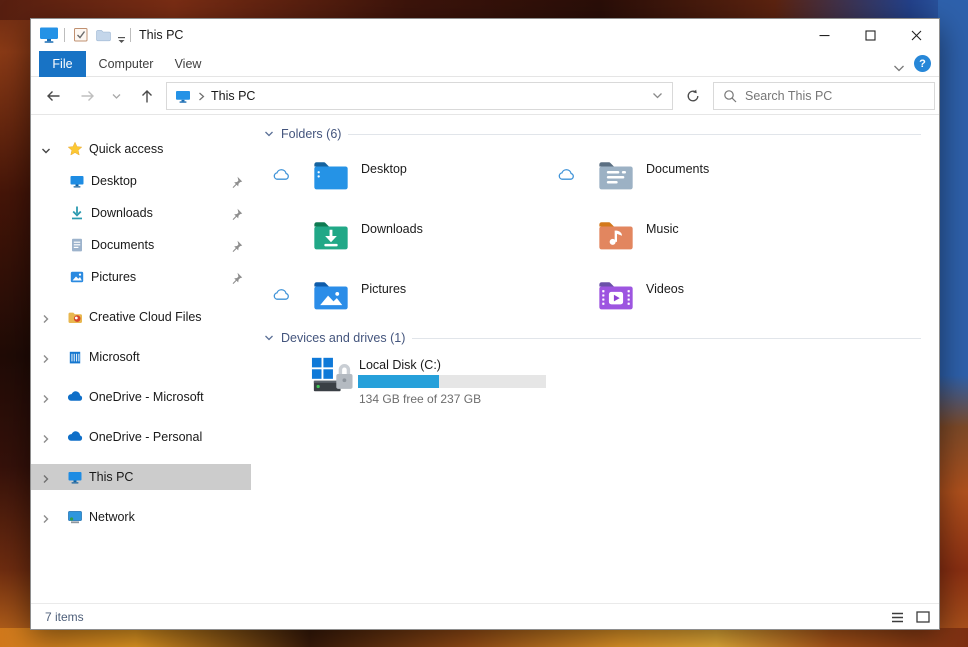  What do you see at coordinates (116, 96) in the screenshot?
I see `recent-locations-chevron` at bounding box center [116, 96].